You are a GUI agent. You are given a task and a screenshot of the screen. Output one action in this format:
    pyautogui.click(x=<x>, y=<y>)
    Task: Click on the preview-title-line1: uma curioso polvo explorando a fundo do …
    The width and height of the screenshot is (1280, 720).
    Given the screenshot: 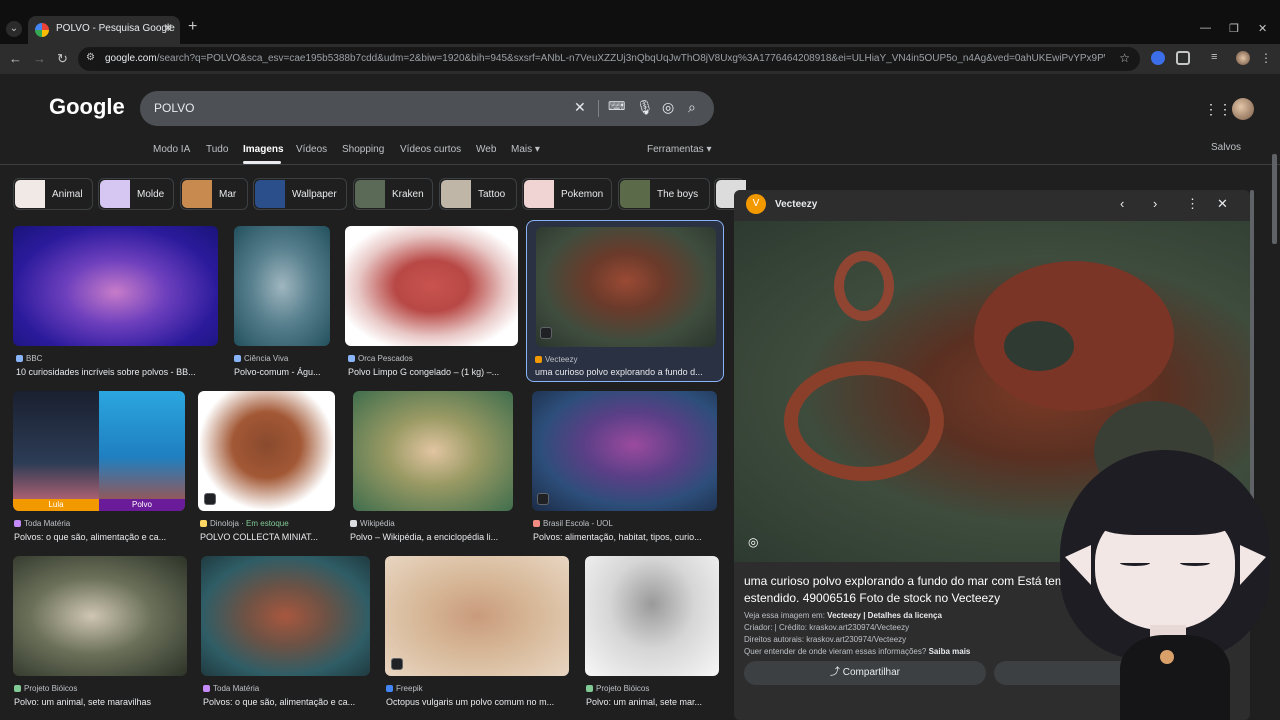 What is the action you would take?
    pyautogui.click(x=904, y=581)
    